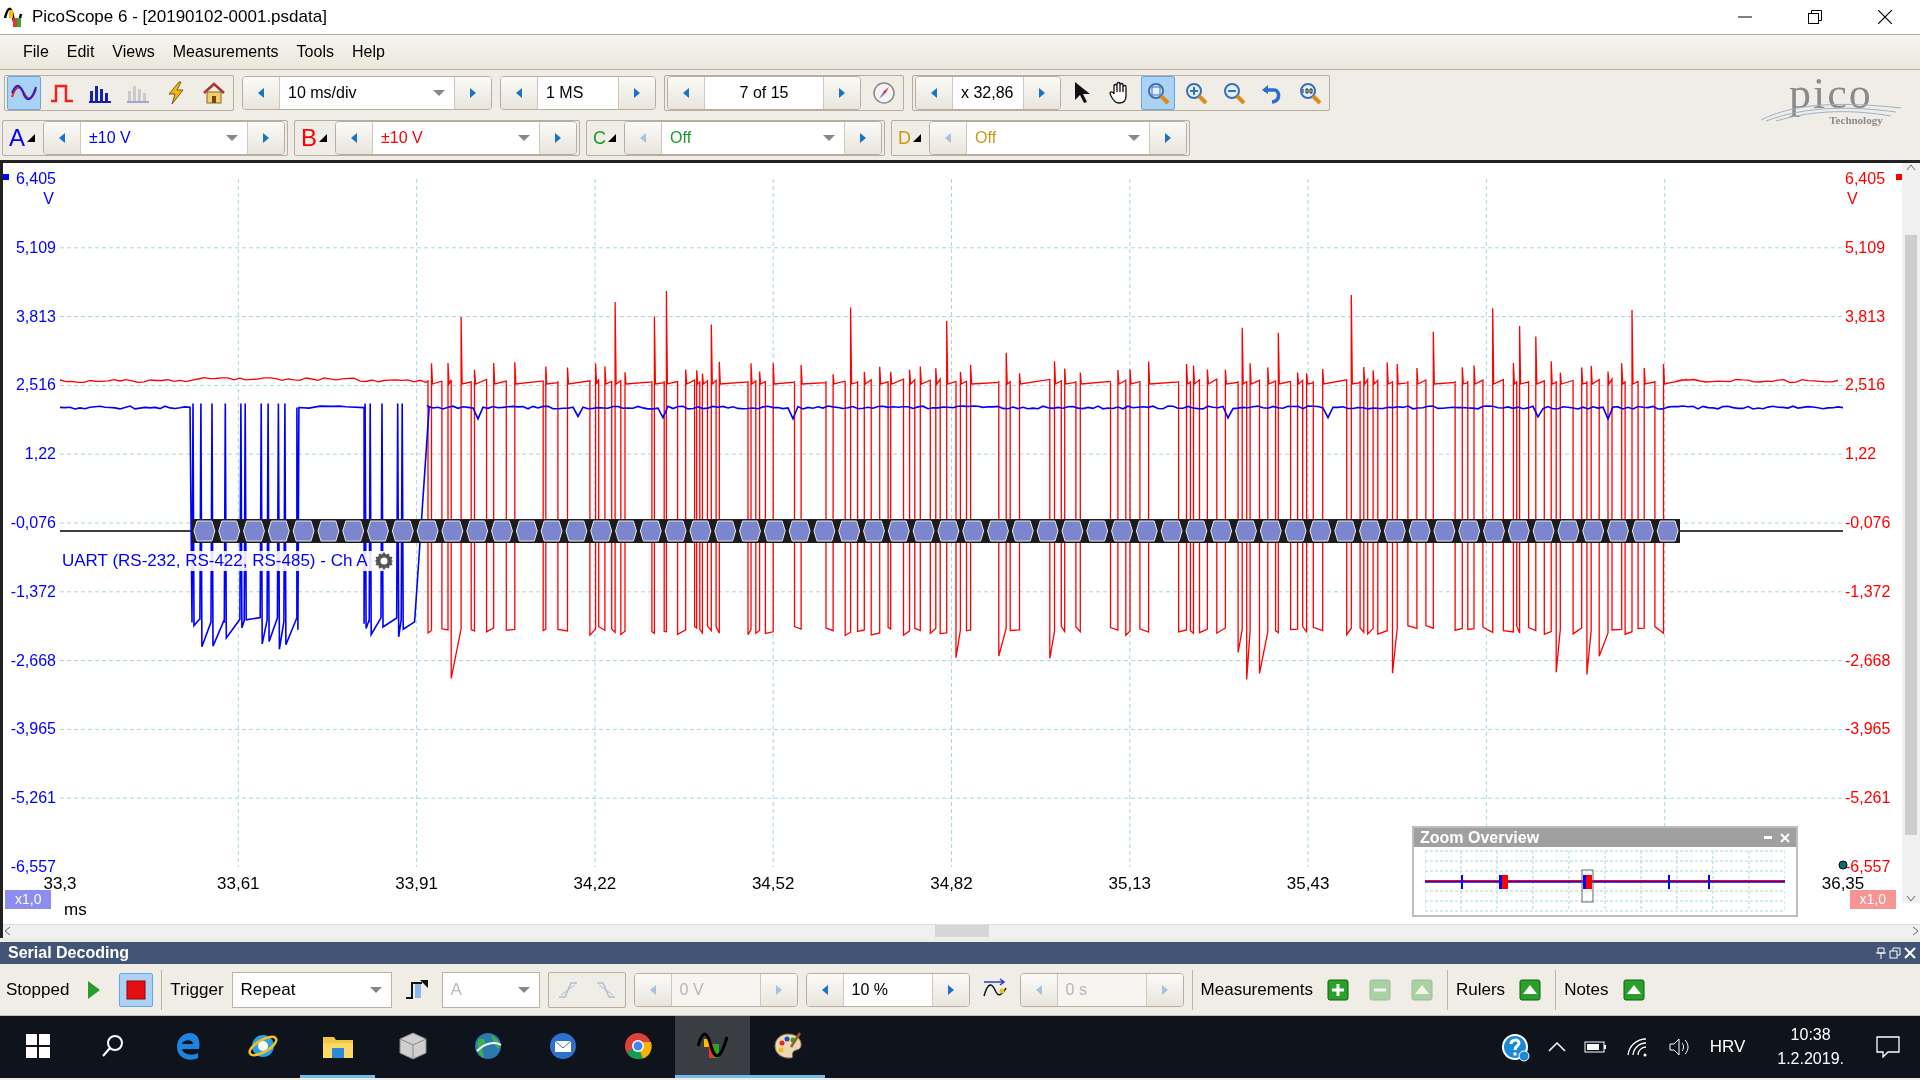  Describe the element at coordinates (1556, 1047) in the screenshot. I see `chevron-up-icon` at that location.